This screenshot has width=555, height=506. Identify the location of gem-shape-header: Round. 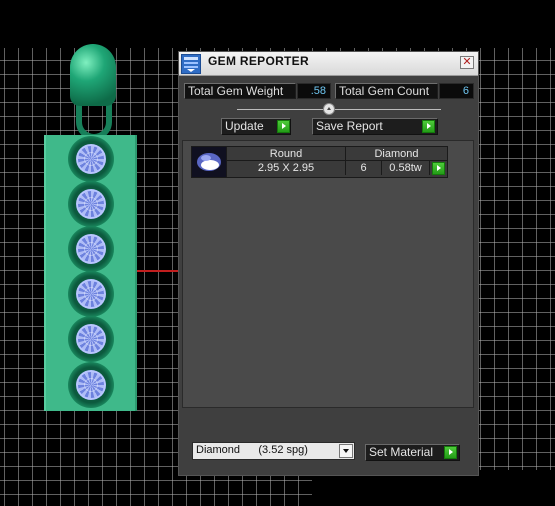
(286, 154).